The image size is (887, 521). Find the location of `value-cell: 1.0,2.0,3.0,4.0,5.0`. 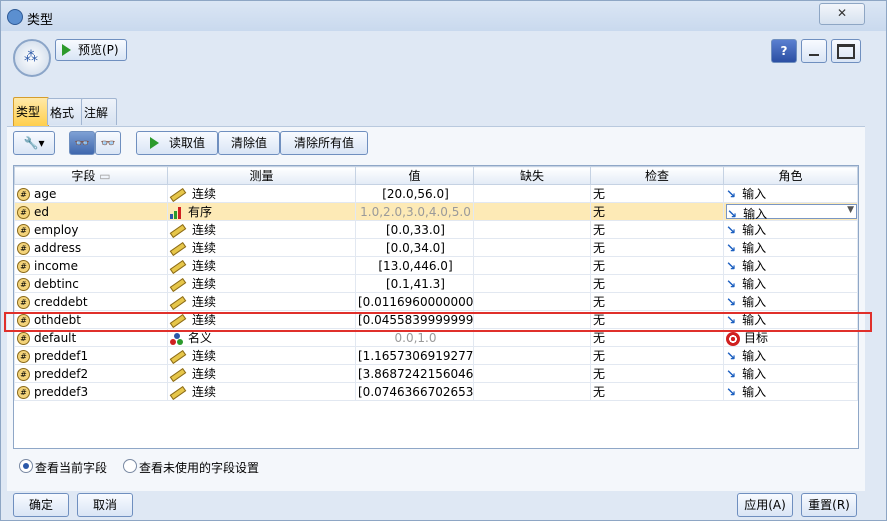

value-cell: 1.0,2.0,3.0,4.0,5.0 is located at coordinates (414, 211).